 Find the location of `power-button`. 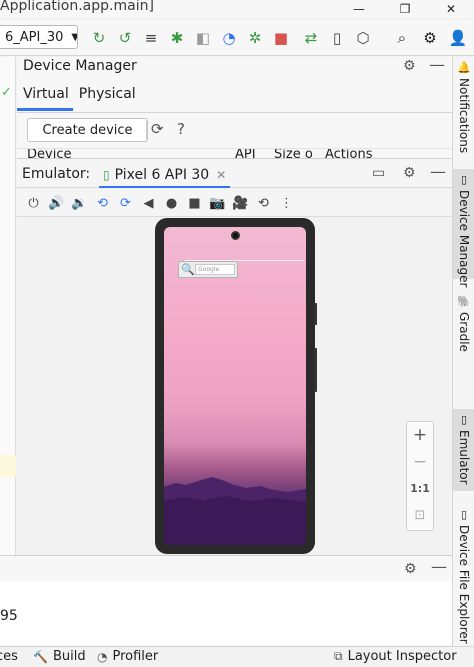

power-button is located at coordinates (315, 314).